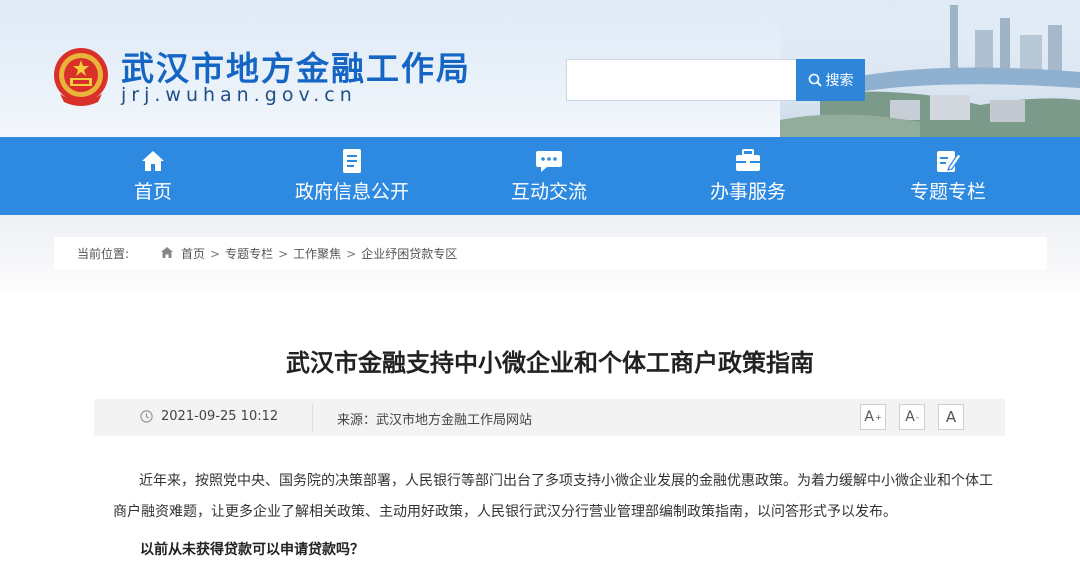  What do you see at coordinates (239, 95) in the screenshot?
I see `site-domain: jrj.wuhan.gov.cn` at bounding box center [239, 95].